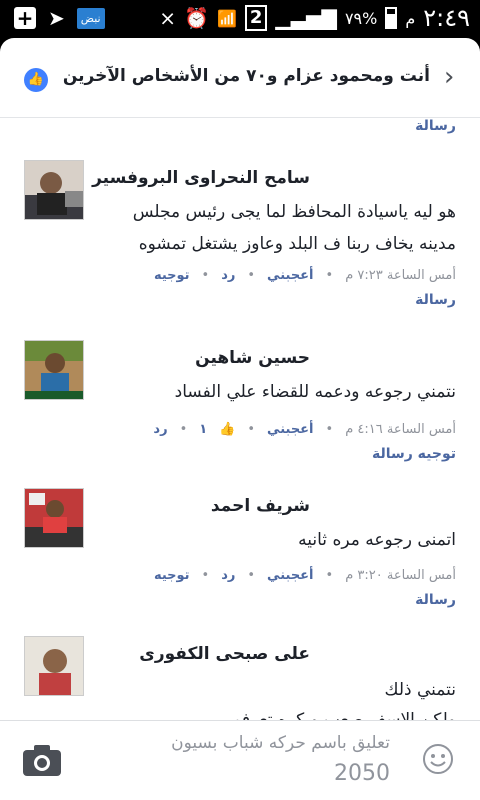 The width and height of the screenshot is (480, 800). I want to click on comment-input: 2050, so click(362, 773).